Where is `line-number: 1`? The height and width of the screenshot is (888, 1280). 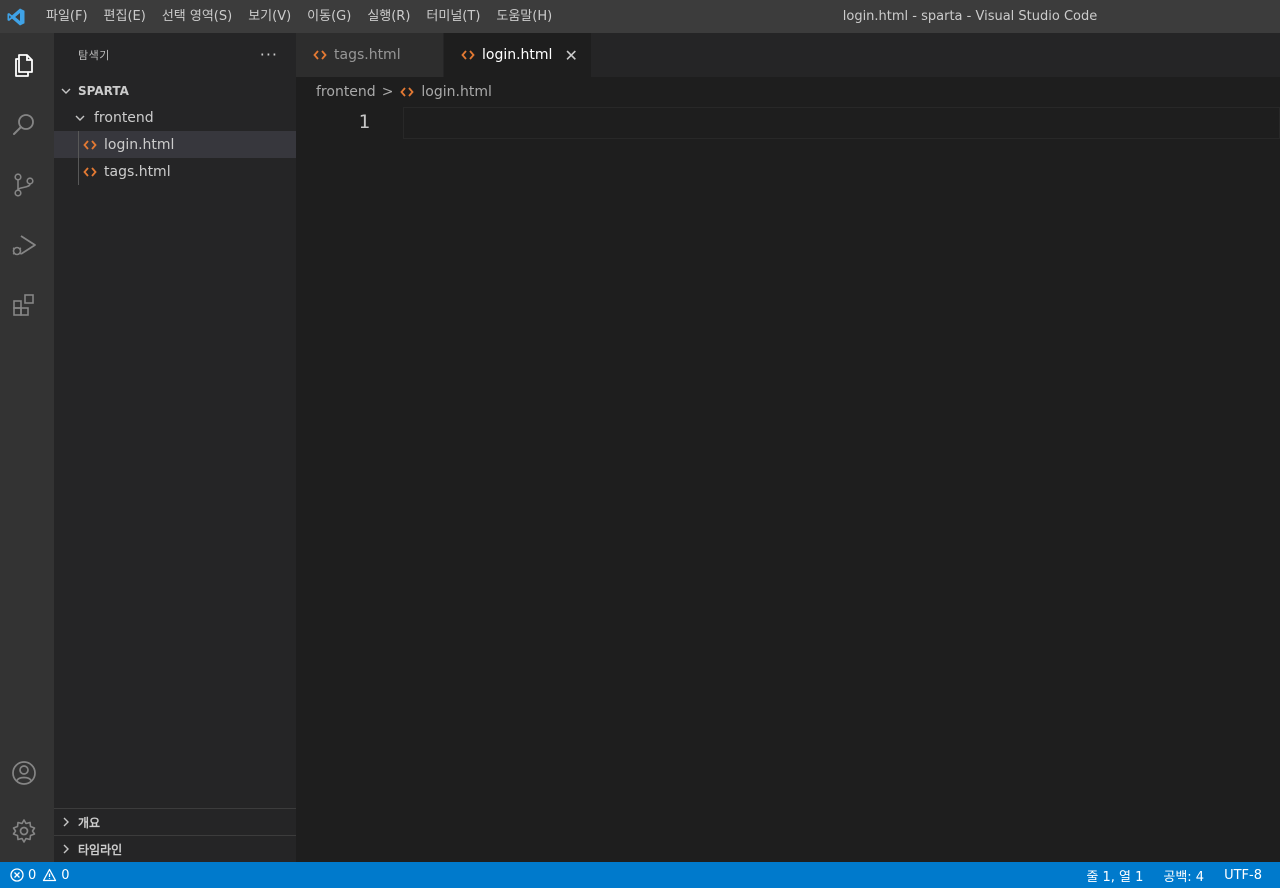 line-number: 1 is located at coordinates (364, 122).